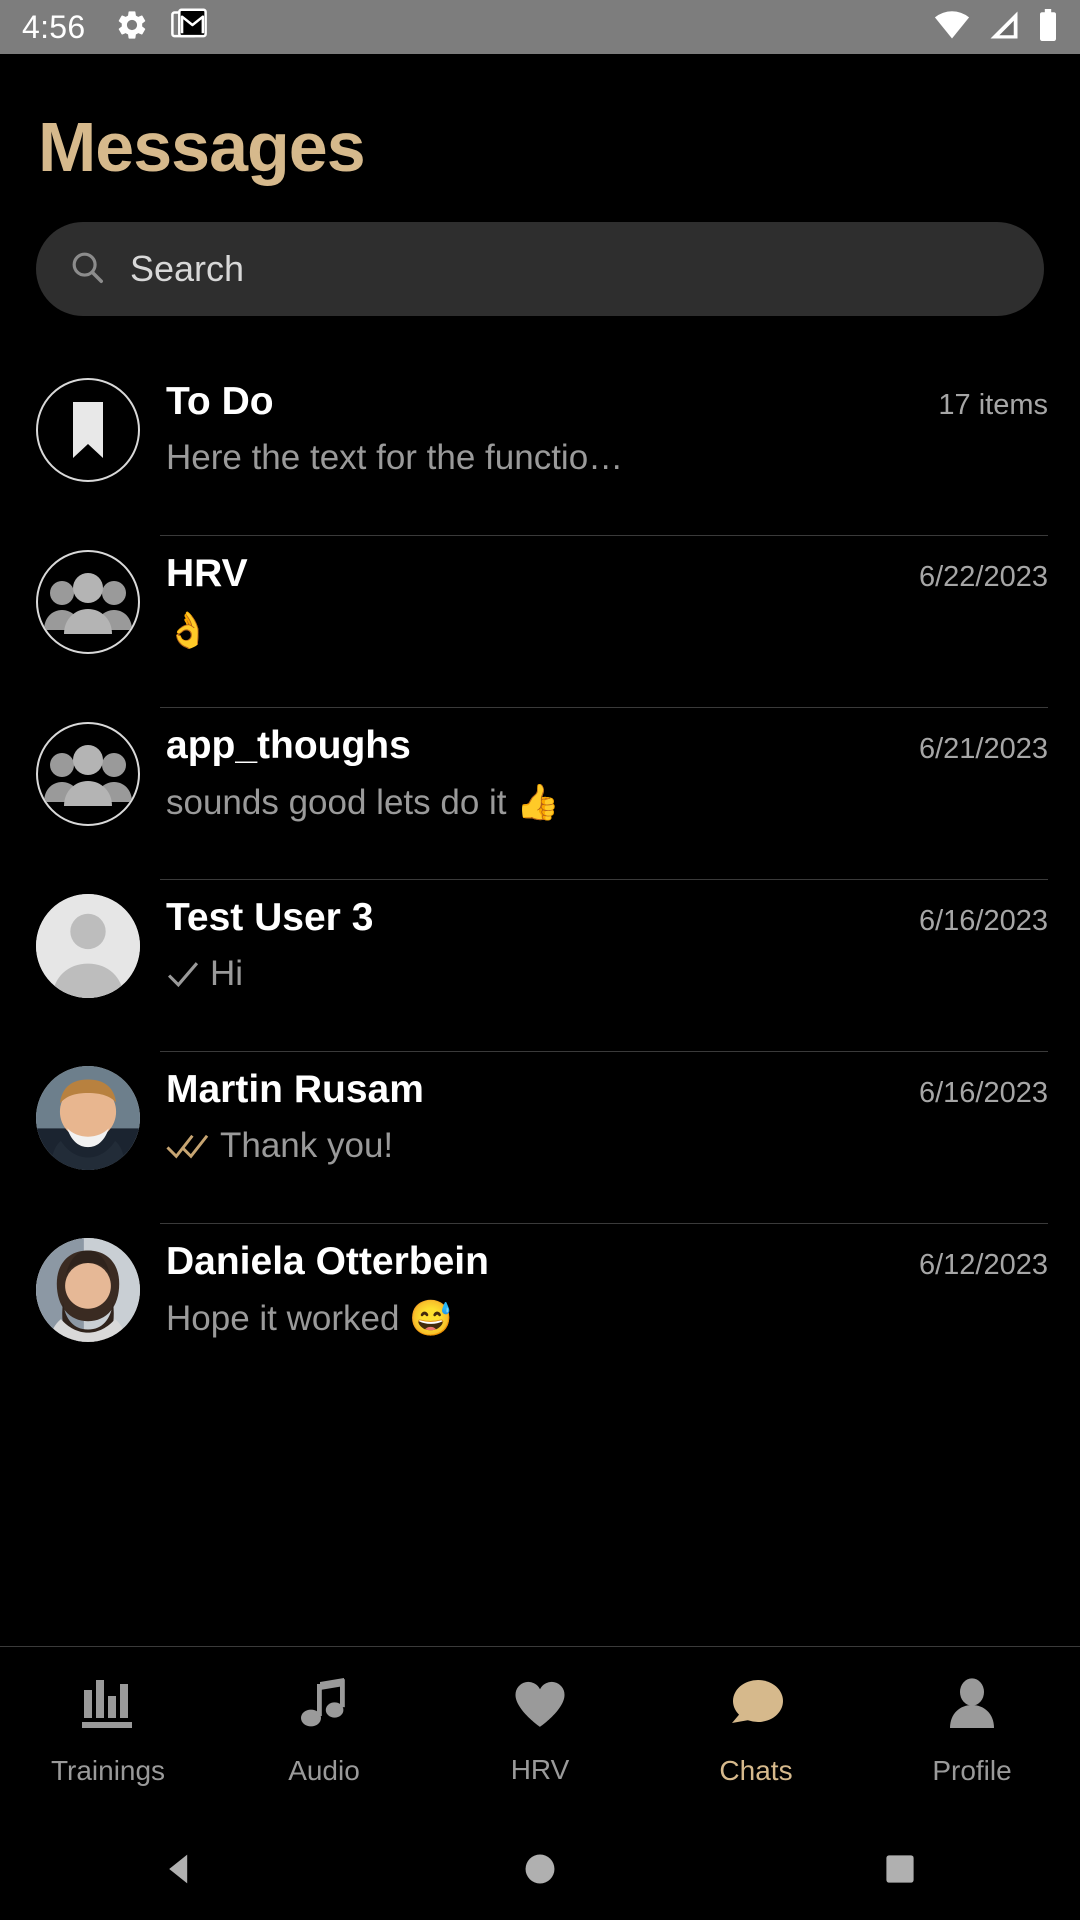  Describe the element at coordinates (188, 1146) in the screenshot. I see `double-check-icon` at that location.